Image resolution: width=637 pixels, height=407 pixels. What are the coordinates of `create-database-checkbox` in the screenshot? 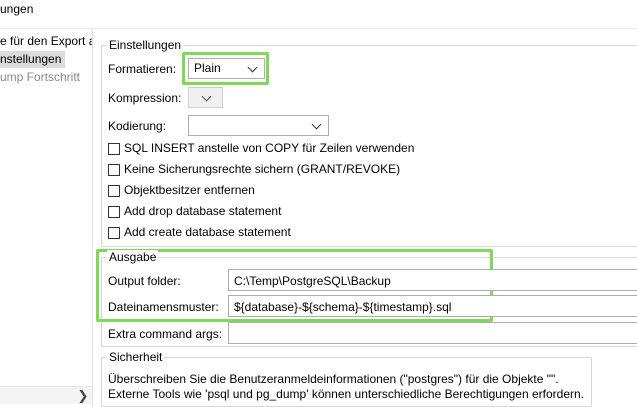 It's located at (114, 233).